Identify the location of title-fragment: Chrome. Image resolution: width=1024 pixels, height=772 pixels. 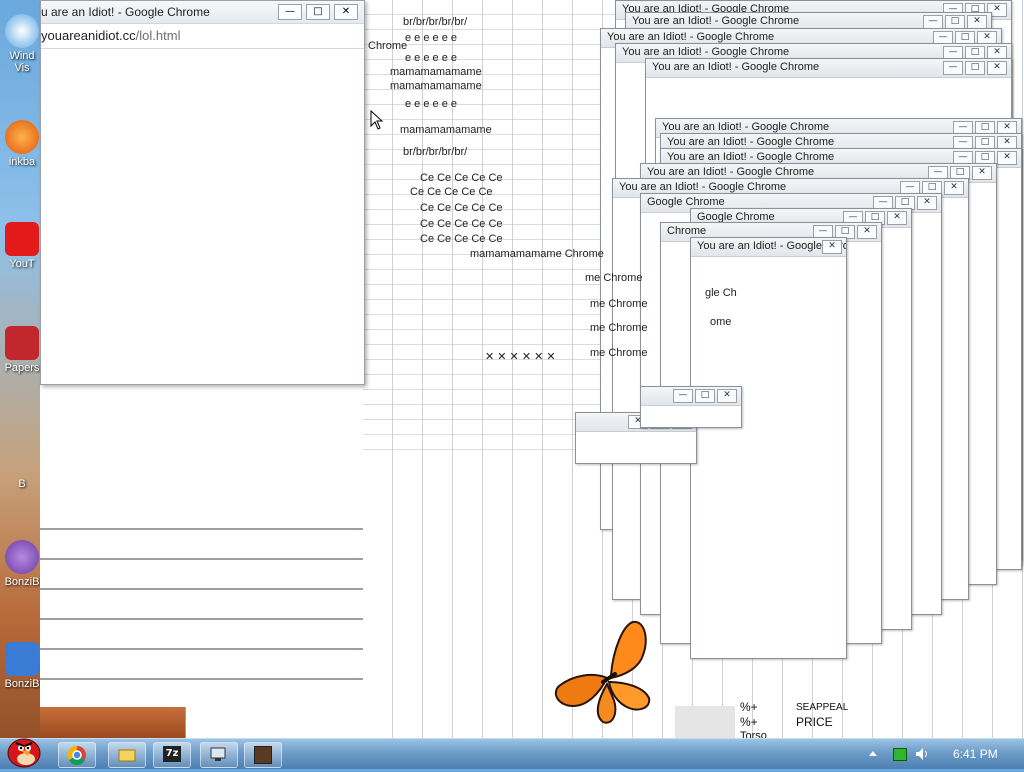
(388, 46).